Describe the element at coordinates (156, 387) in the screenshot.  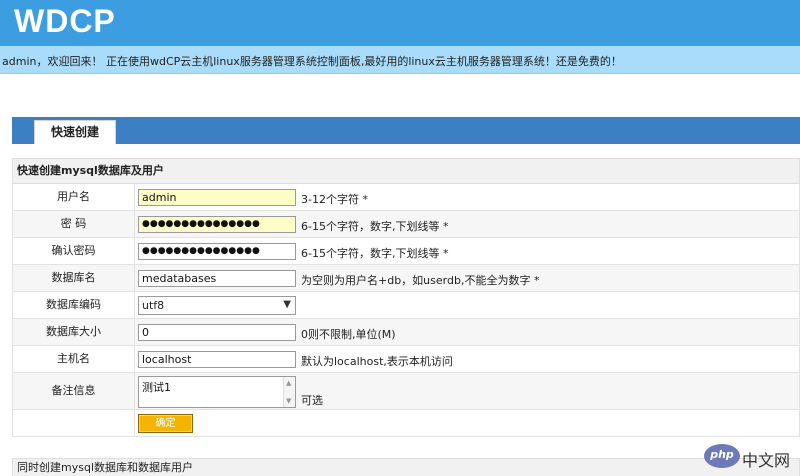
I see `notes-value: 测试1` at that location.